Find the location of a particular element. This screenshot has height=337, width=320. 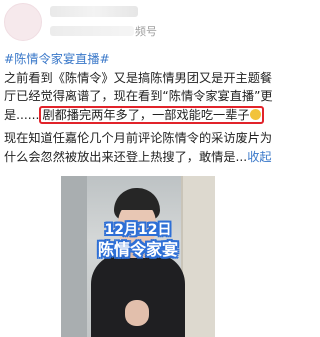

topic-link: #陈情令家宴直播# is located at coordinates (57, 59).